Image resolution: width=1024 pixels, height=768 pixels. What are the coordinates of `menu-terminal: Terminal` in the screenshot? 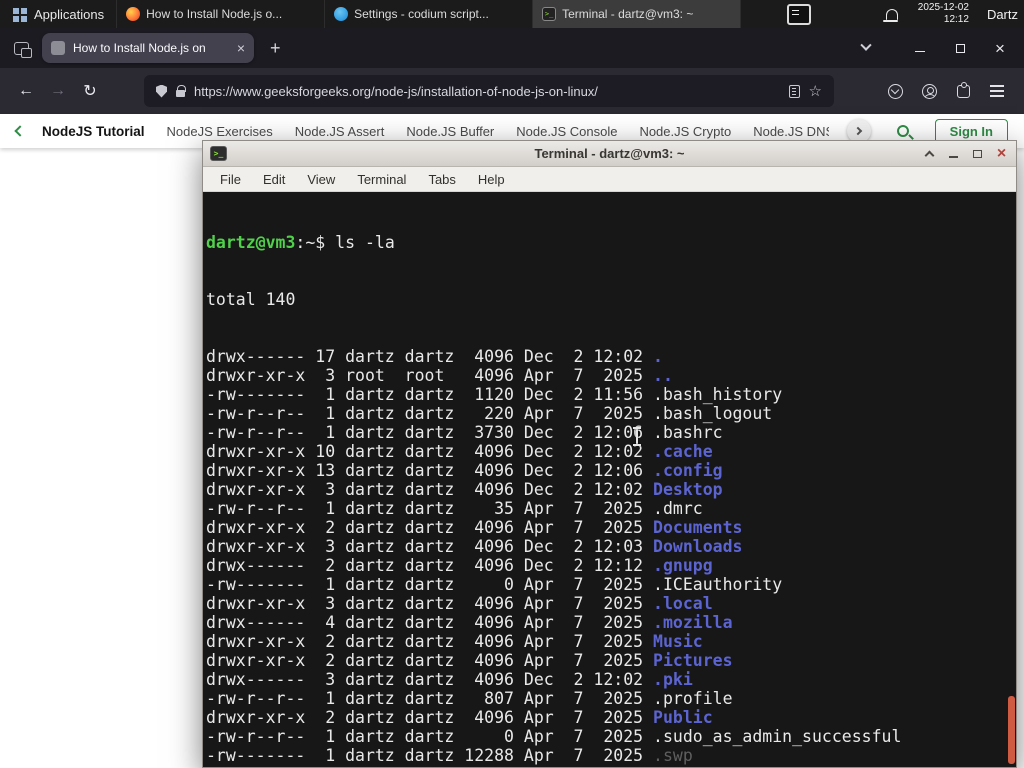 It's located at (381, 179).